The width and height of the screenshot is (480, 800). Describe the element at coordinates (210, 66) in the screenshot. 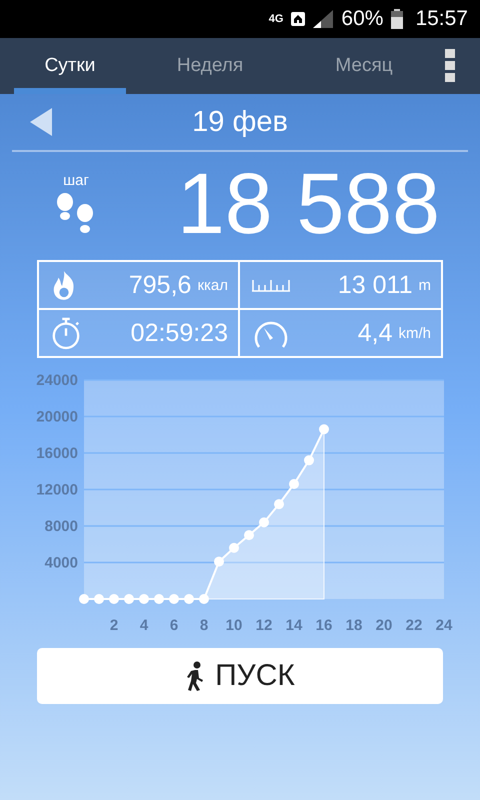

I see `tab: Неделя` at that location.